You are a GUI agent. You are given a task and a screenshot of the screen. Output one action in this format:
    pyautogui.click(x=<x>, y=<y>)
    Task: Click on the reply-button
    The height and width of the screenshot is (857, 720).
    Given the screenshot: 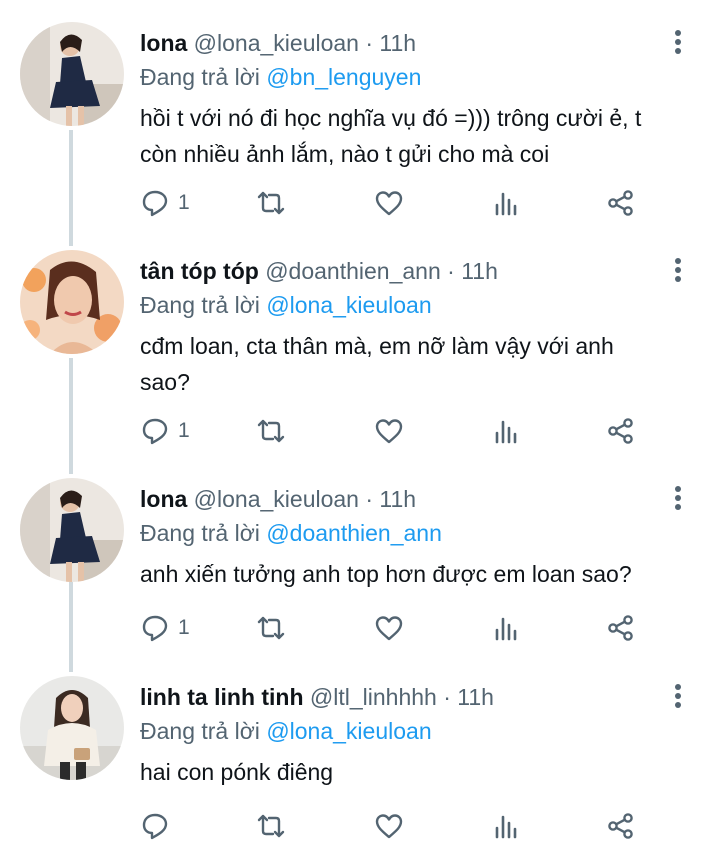 What is the action you would take?
    pyautogui.click(x=159, y=826)
    